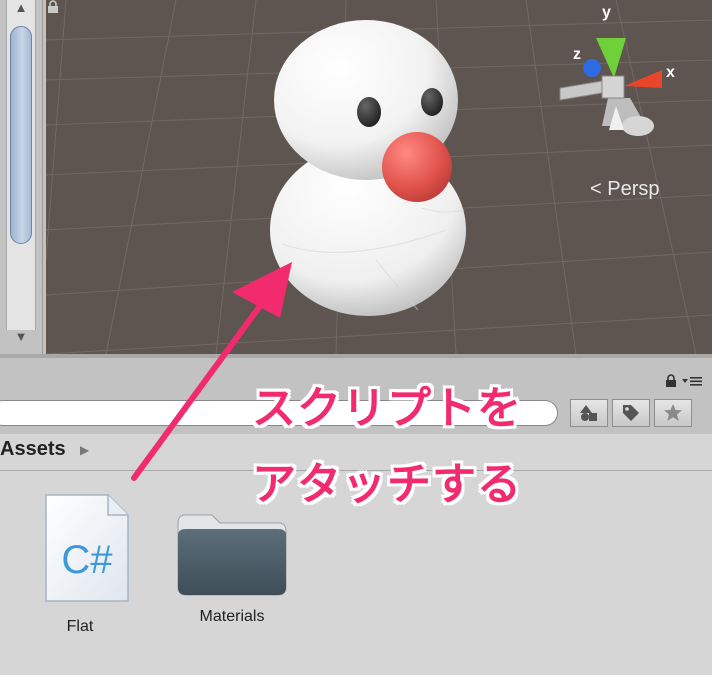 The height and width of the screenshot is (675, 712). I want to click on panel-menu, so click(684, 380).